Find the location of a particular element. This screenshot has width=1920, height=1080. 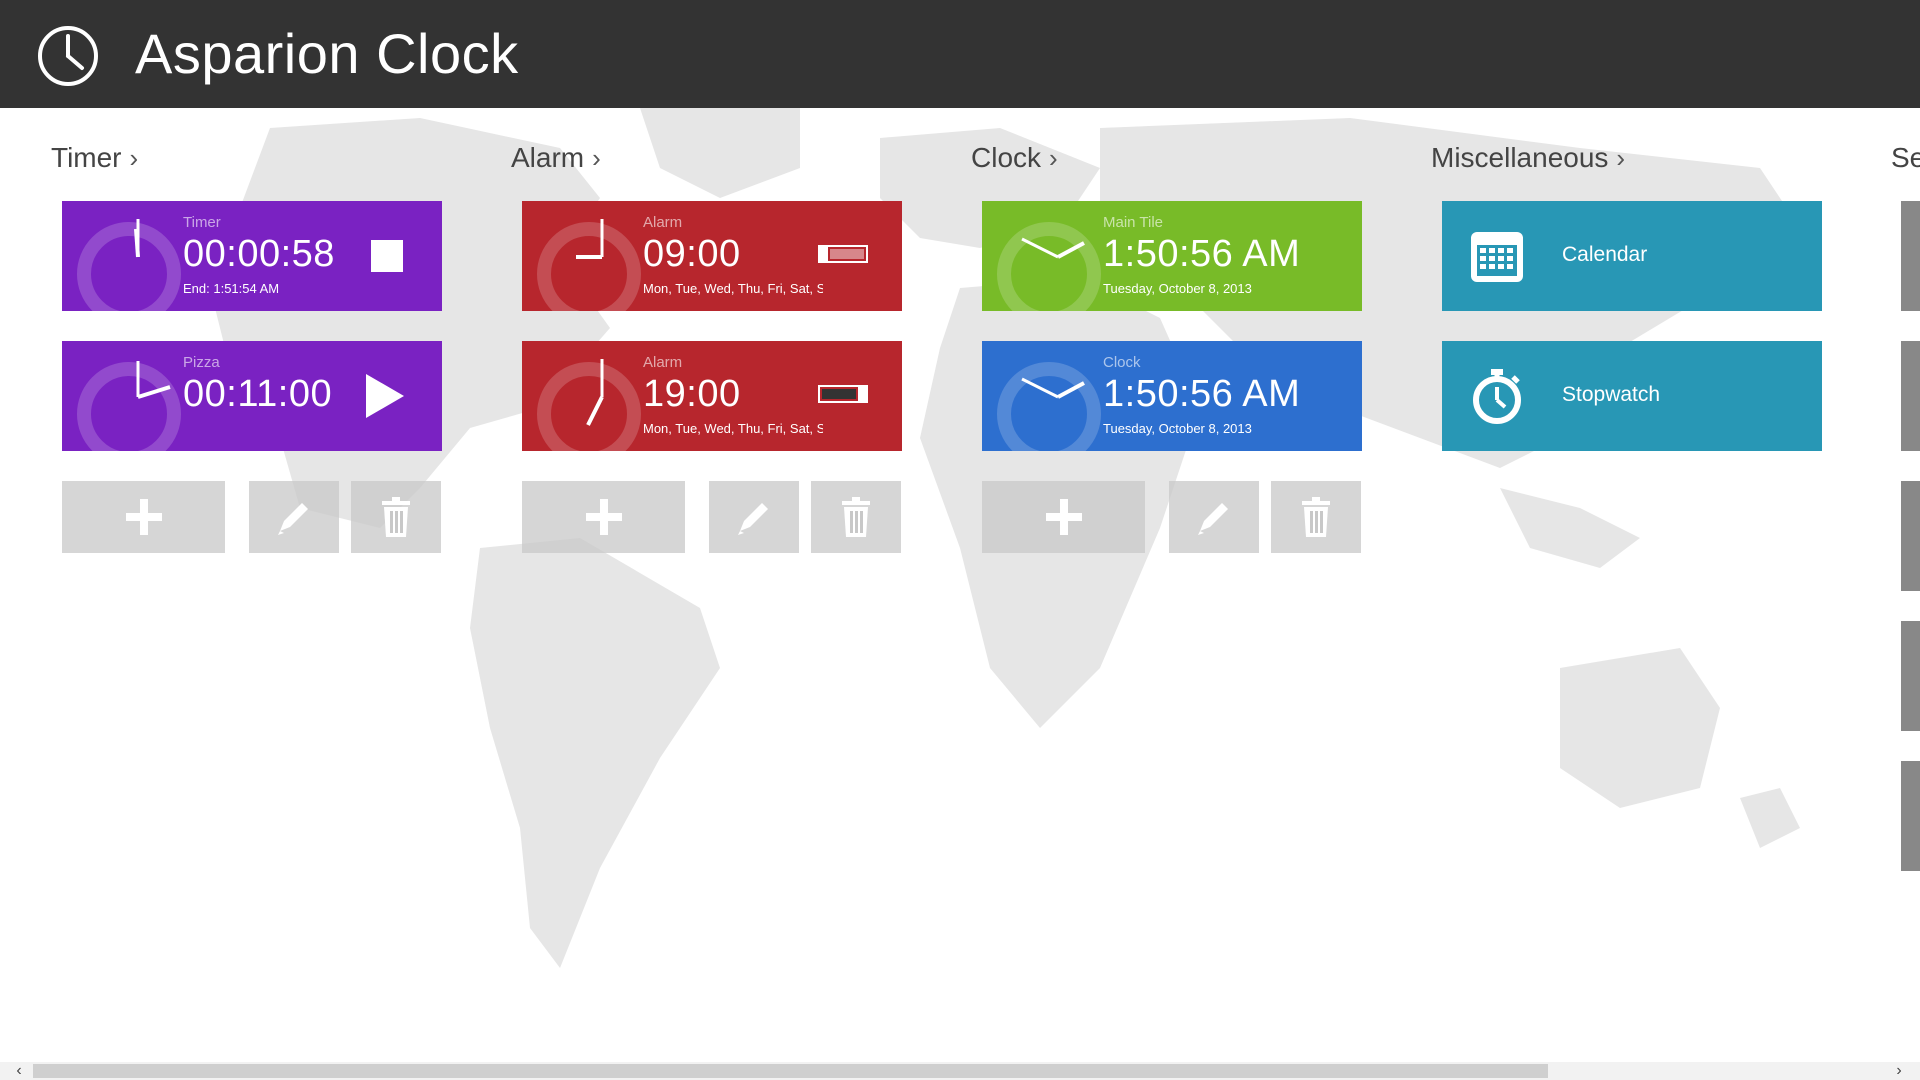

calendar-icon is located at coordinates (1497, 257).